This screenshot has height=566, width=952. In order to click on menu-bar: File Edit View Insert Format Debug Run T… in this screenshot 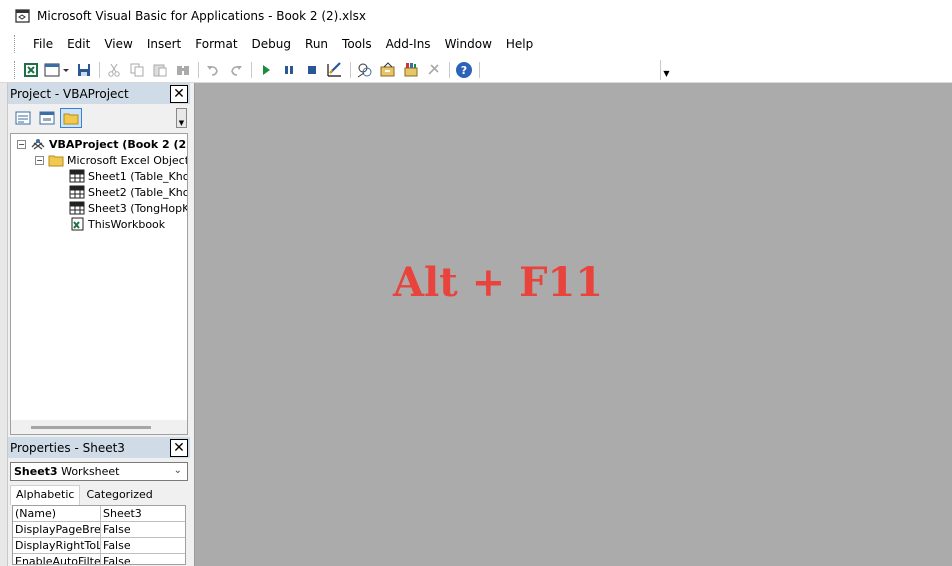, I will do `click(476, 44)`.